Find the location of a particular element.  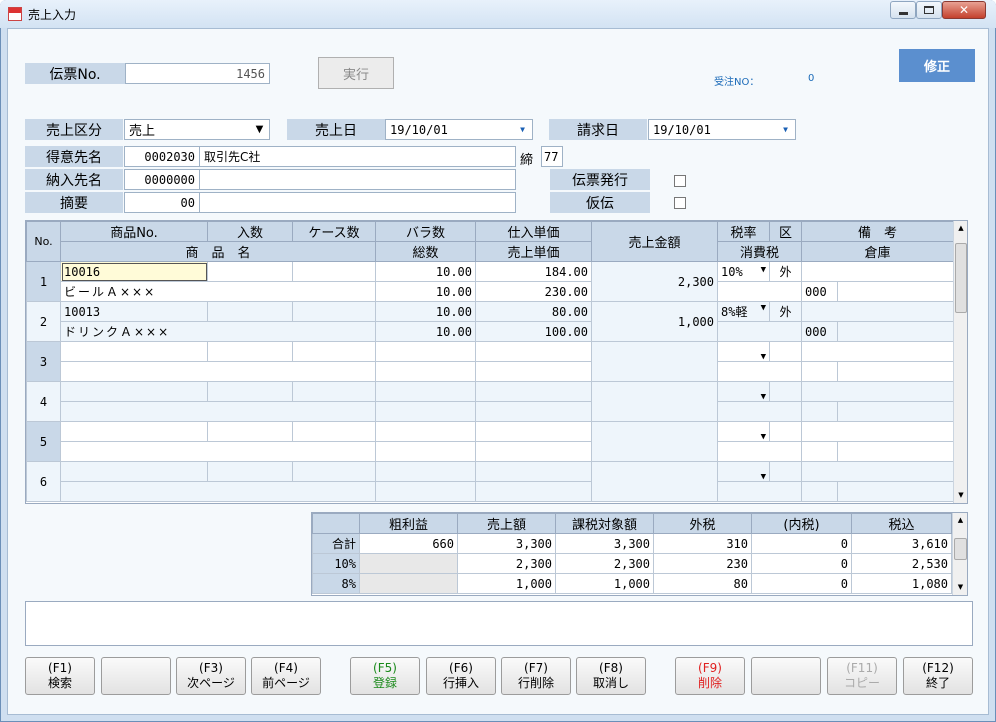

minimize-button is located at coordinates (903, 10).